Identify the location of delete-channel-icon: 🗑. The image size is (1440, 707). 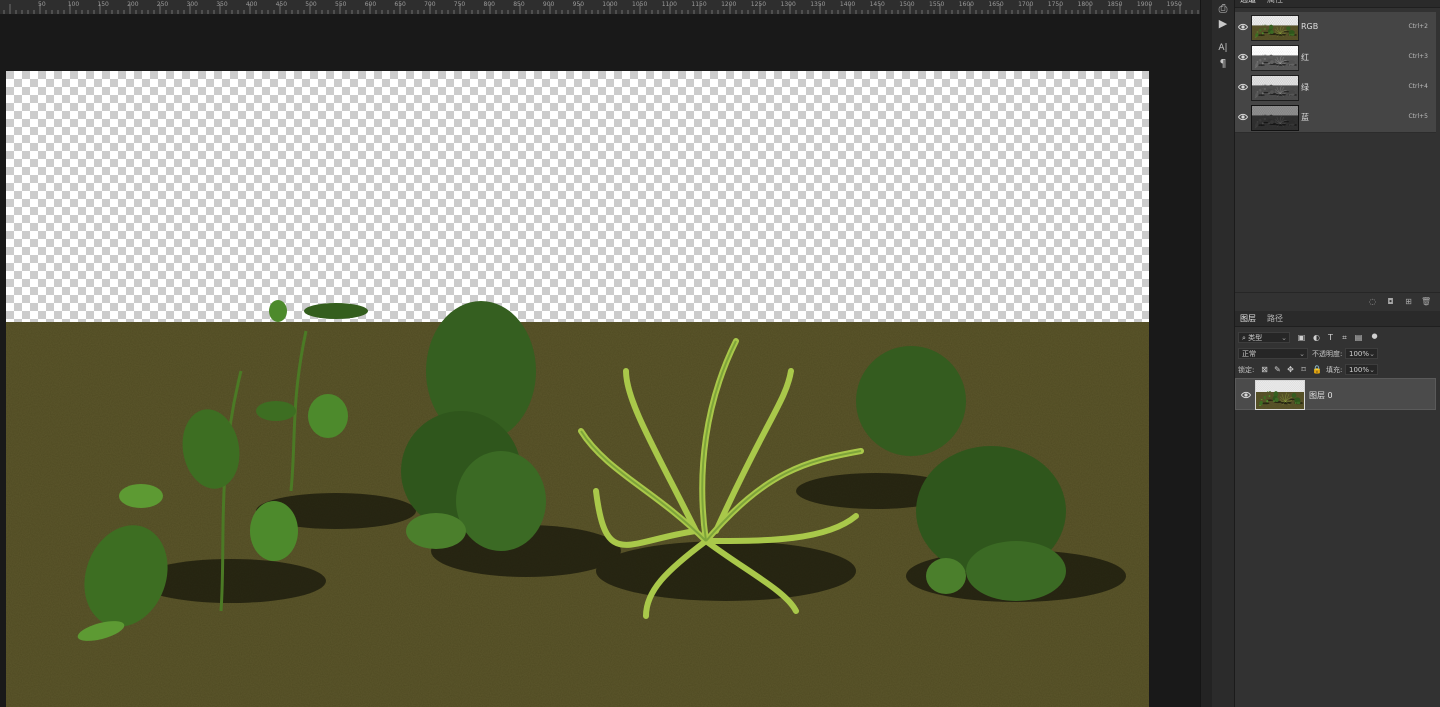
(1426, 301).